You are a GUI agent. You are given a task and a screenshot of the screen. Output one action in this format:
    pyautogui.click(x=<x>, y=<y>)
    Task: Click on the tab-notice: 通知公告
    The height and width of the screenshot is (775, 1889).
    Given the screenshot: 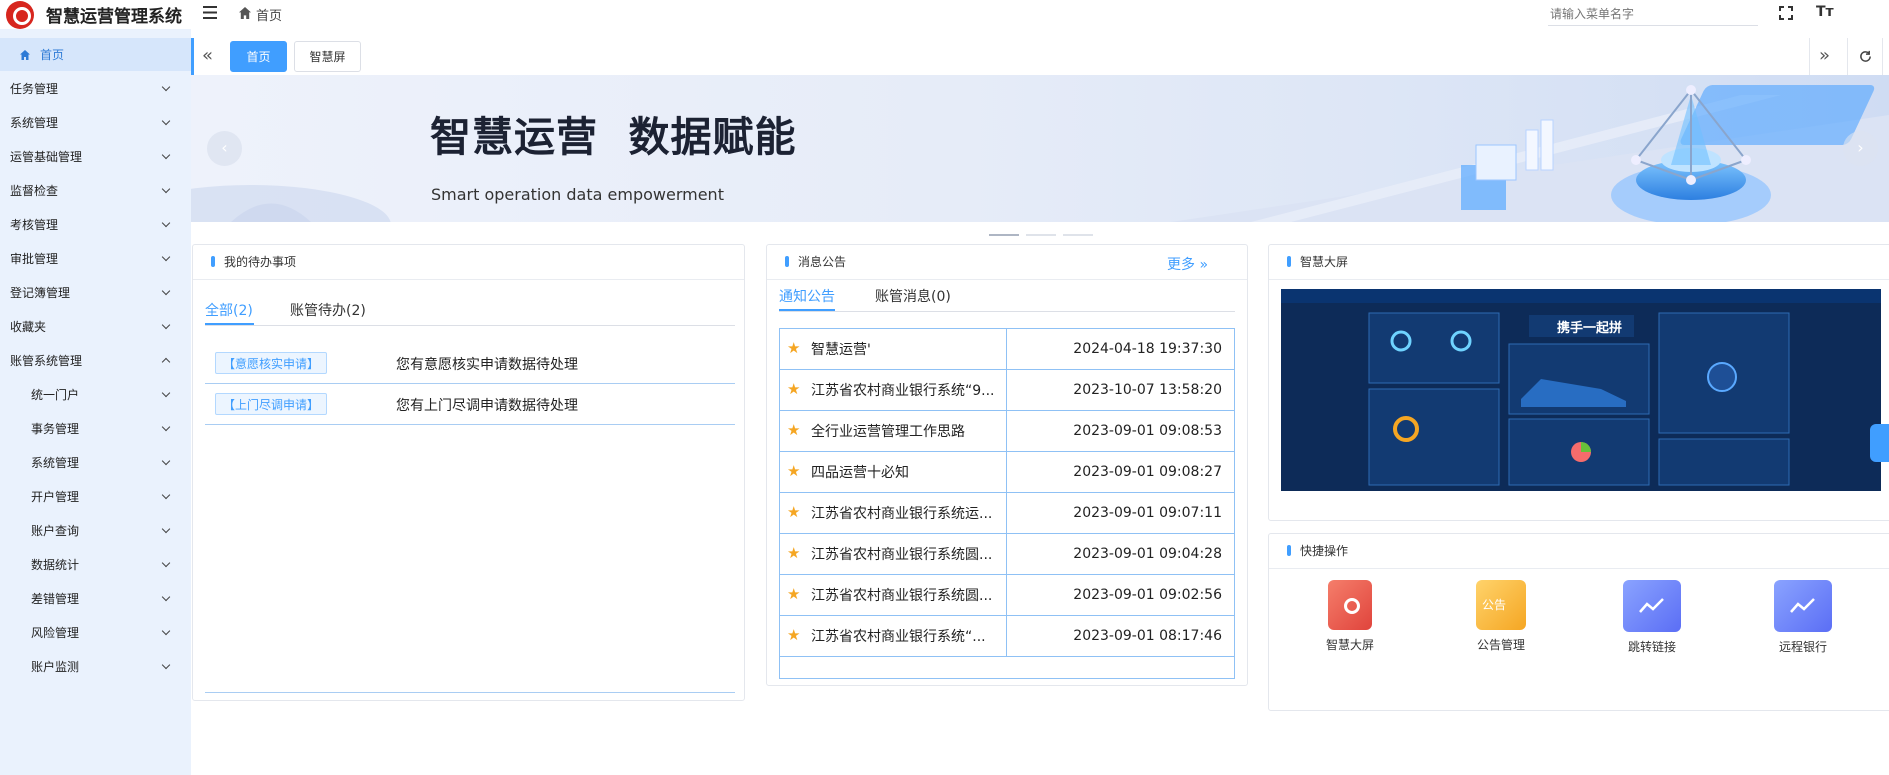 What is the action you would take?
    pyautogui.click(x=807, y=296)
    